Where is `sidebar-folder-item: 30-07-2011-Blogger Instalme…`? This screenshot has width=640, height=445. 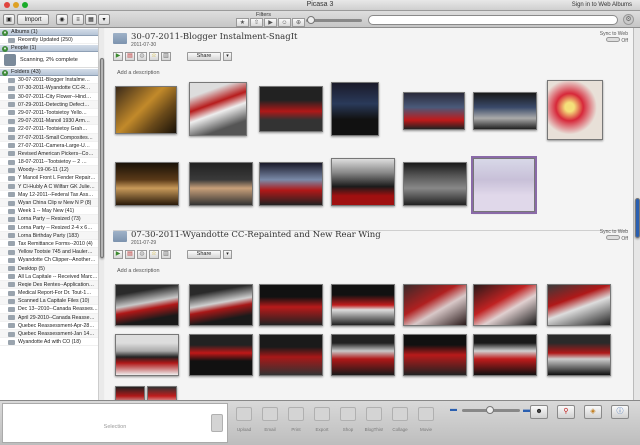 sidebar-folder-item: 30-07-2011-Blogger Instalme… is located at coordinates (51, 80).